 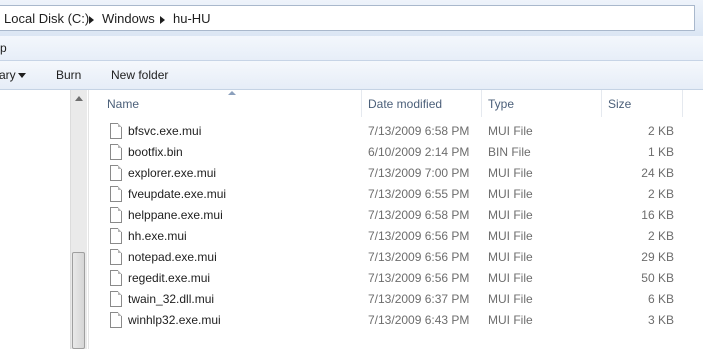 What do you see at coordinates (128, 18) in the screenshot?
I see `breadcrumb-windows: Windows` at bounding box center [128, 18].